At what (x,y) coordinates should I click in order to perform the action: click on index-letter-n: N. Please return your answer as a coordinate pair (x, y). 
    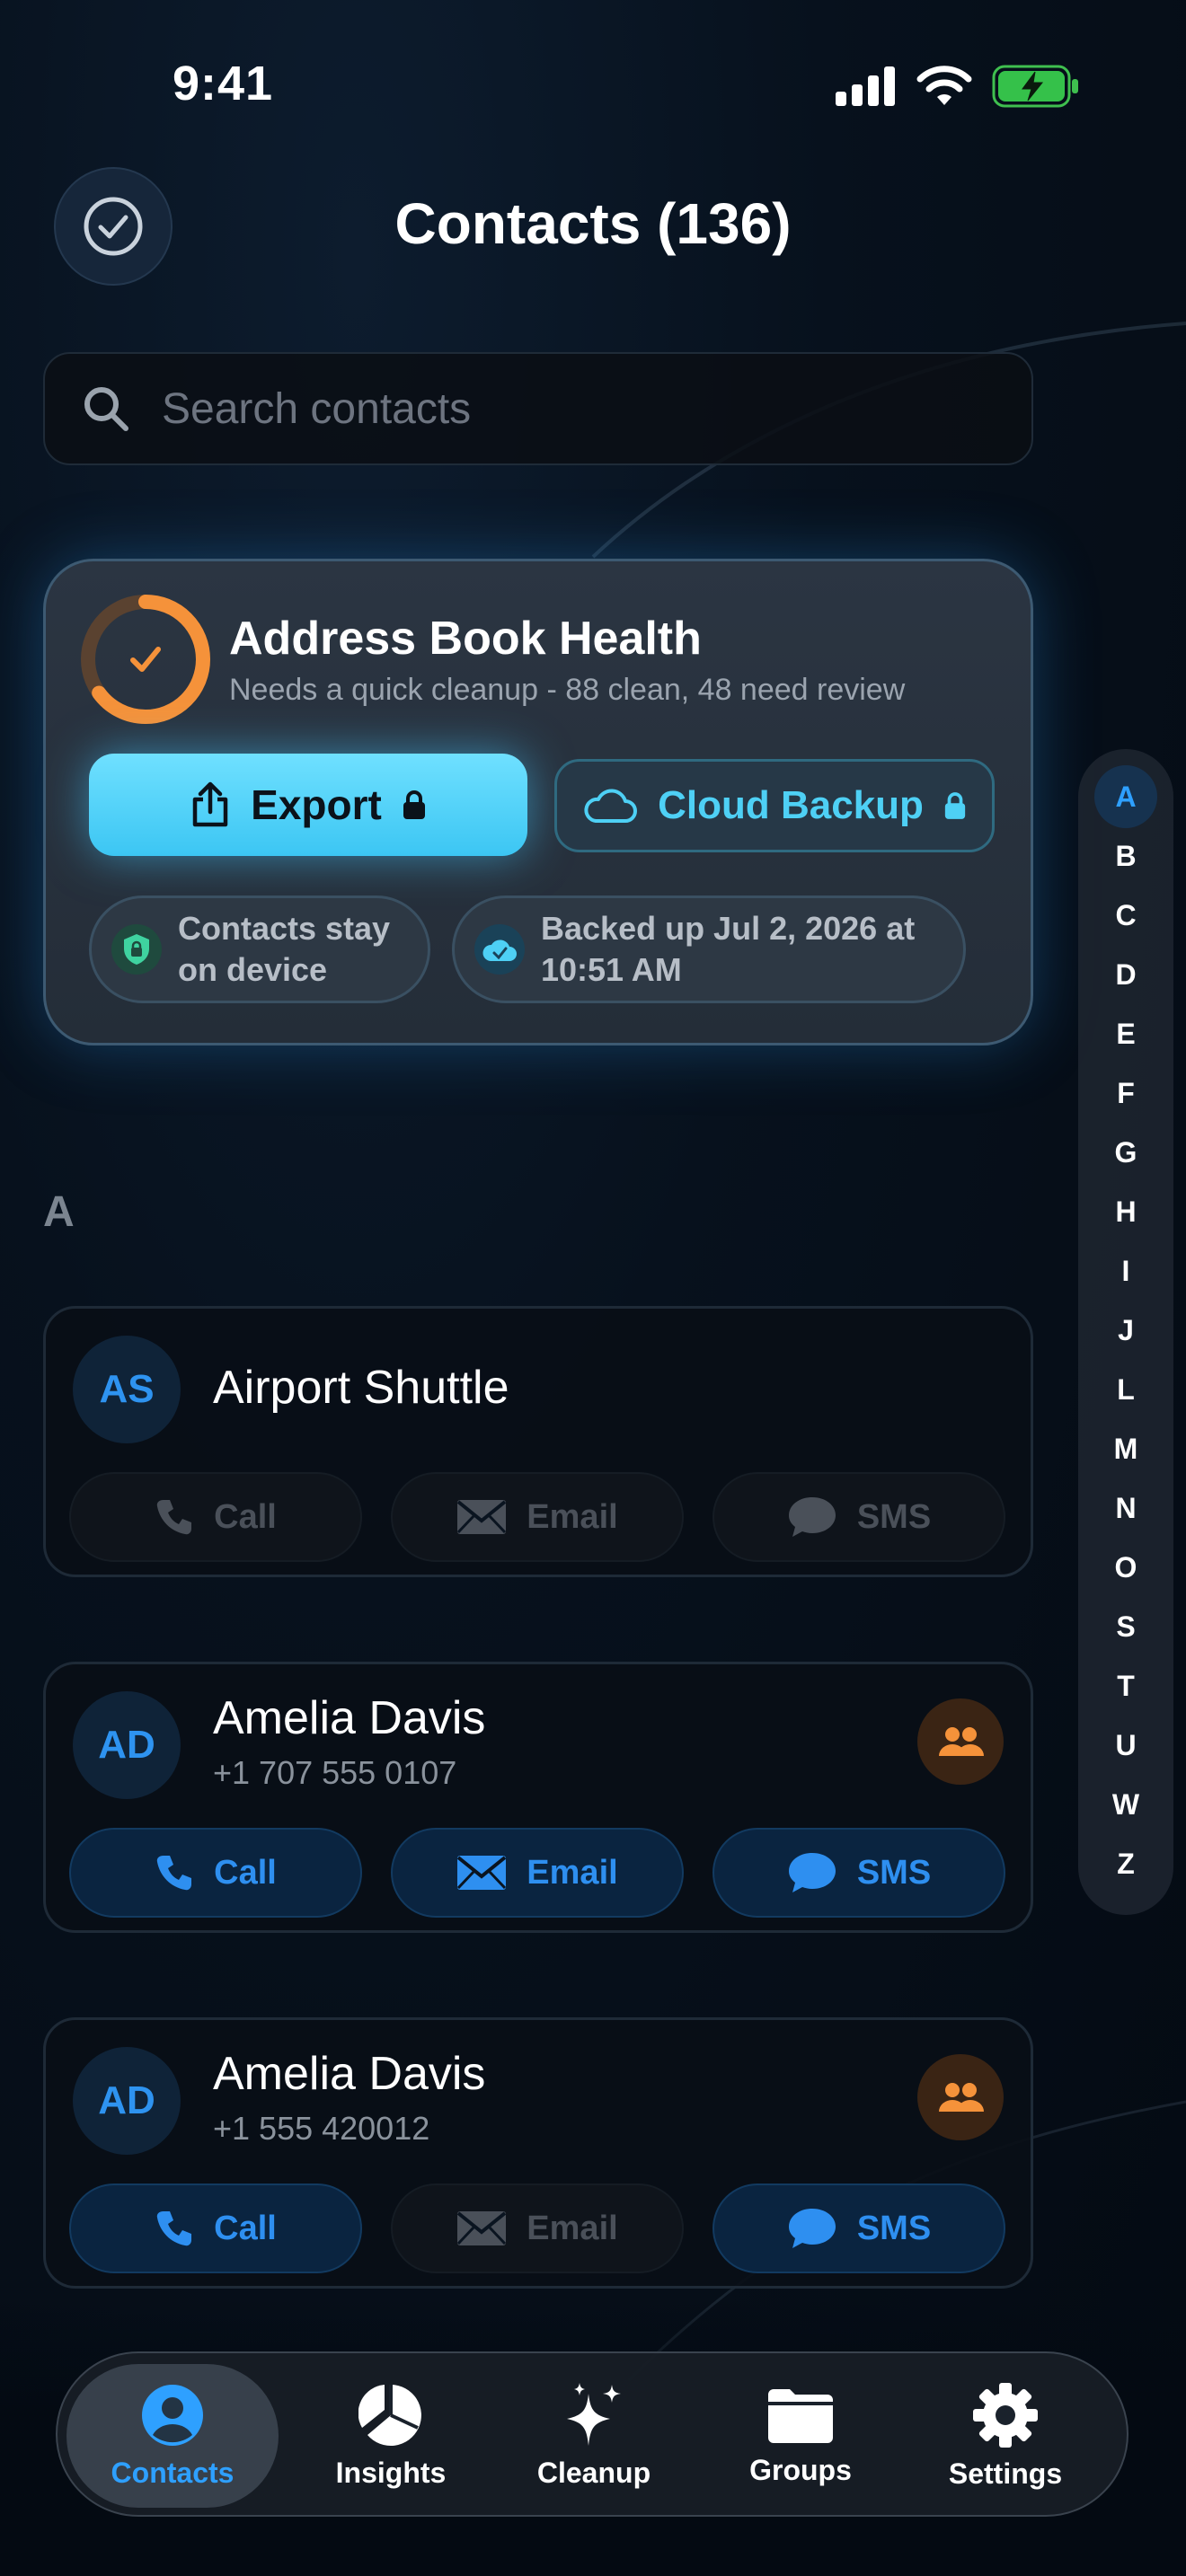
    Looking at the image, I should click on (1125, 1508).